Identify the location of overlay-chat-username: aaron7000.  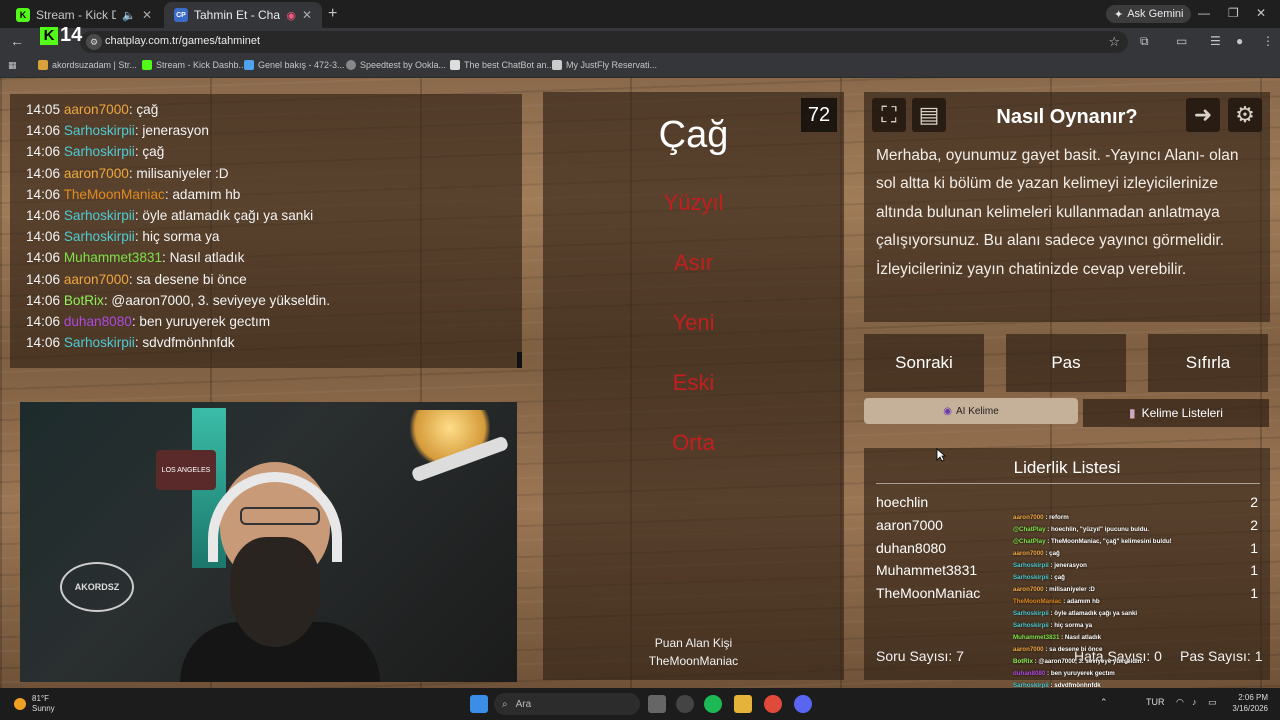
(1028, 553).